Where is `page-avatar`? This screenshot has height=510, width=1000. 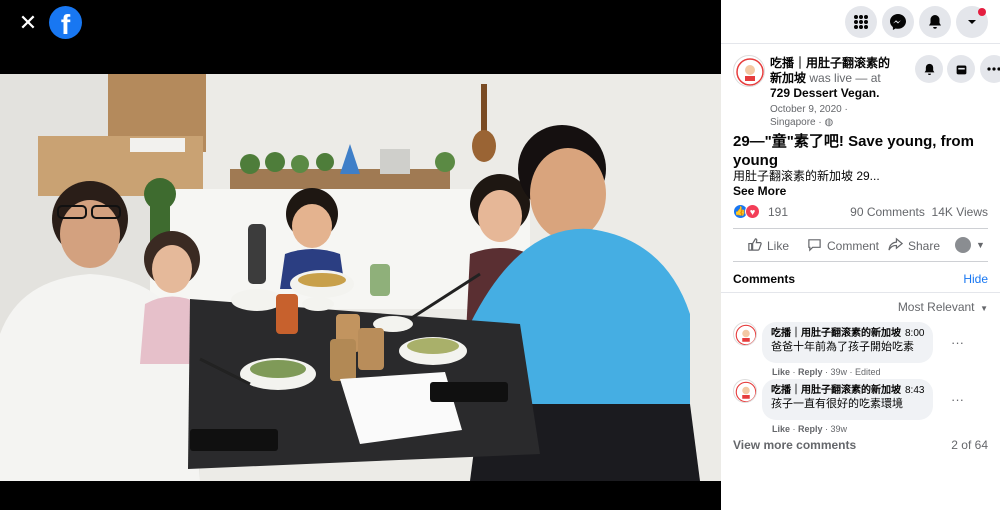 page-avatar is located at coordinates (749, 71).